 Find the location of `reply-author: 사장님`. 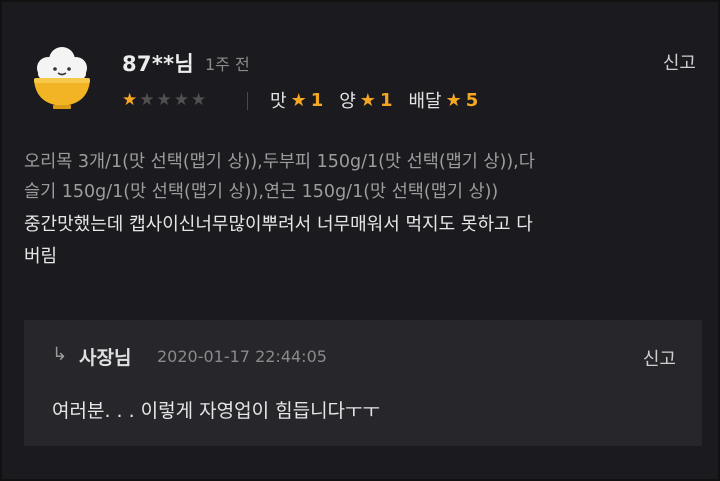

reply-author: 사장님 is located at coordinates (105, 358).